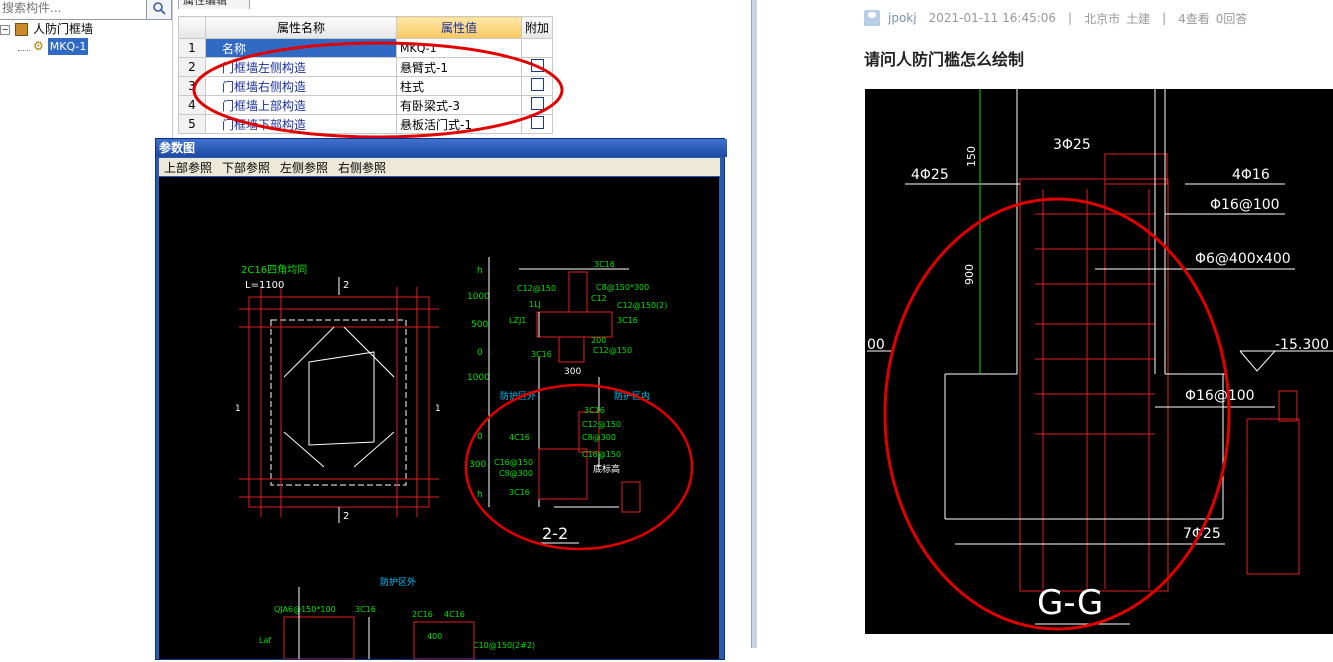 Image resolution: width=1333 pixels, height=662 pixels. Describe the element at coordinates (572, 372) in the screenshot. I see `cad-label: 300` at that location.